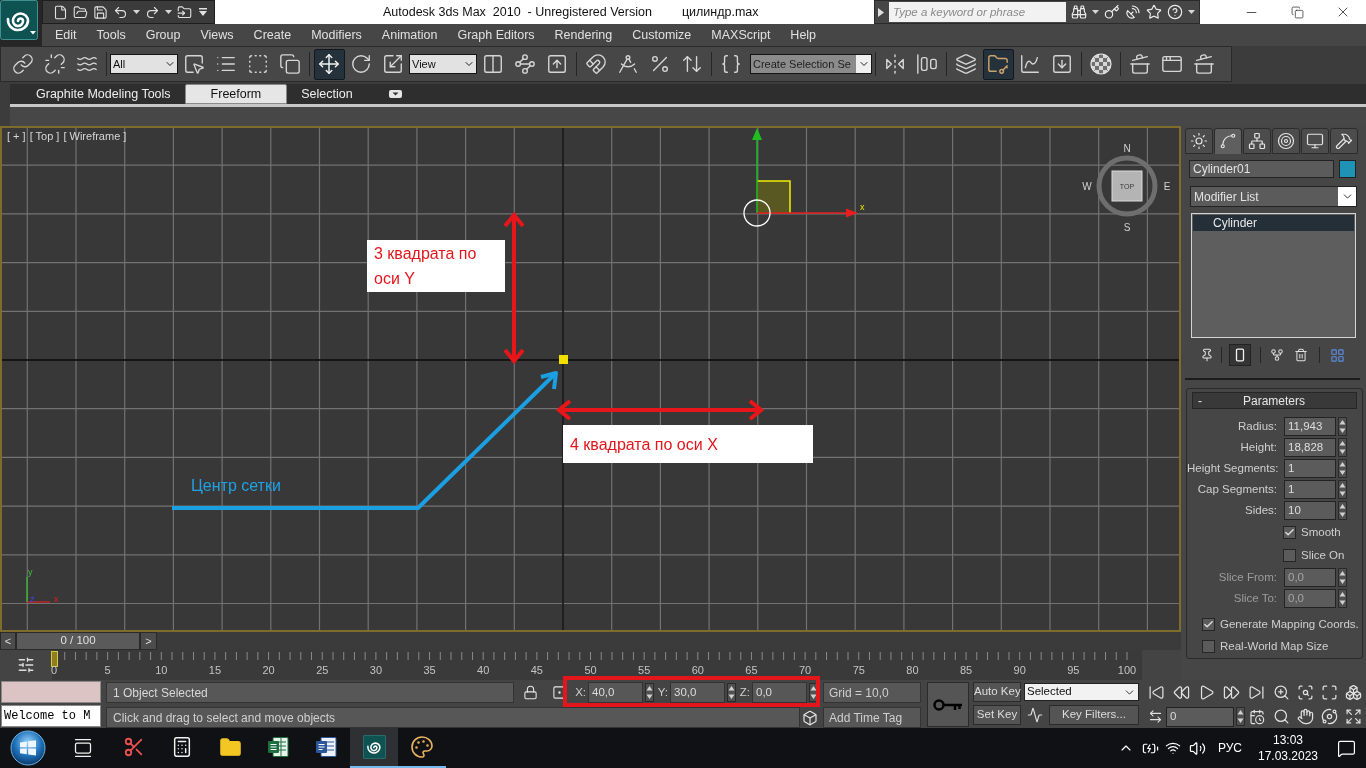 This screenshot has height=768, width=1366. What do you see at coordinates (144, 64) in the screenshot?
I see `selection-filter-dropdown: All` at bounding box center [144, 64].